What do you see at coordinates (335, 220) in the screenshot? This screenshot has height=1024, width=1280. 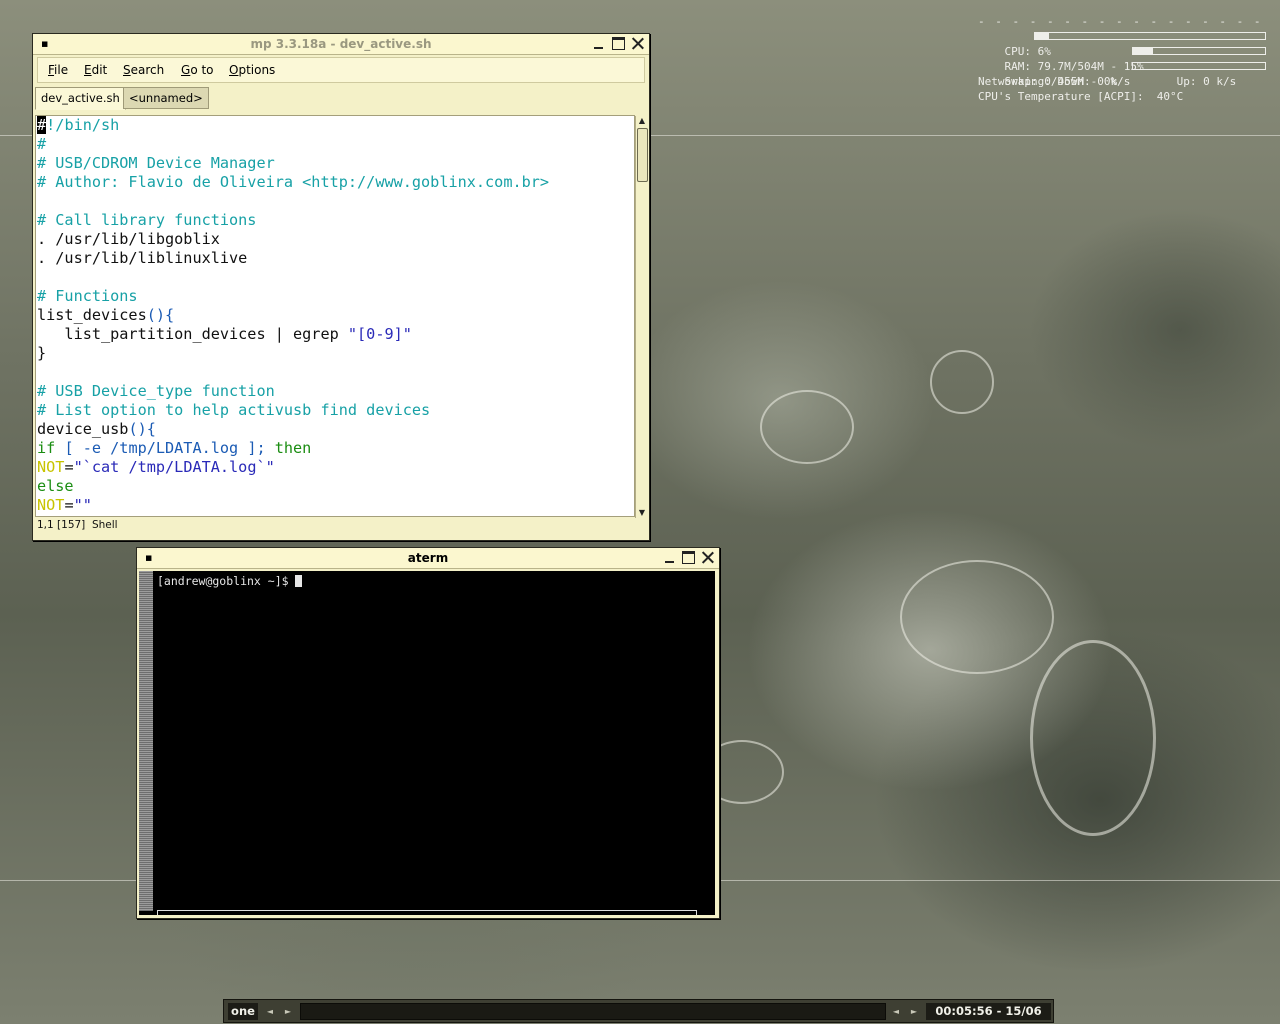 I see `code-line: # Call library functions` at bounding box center [335, 220].